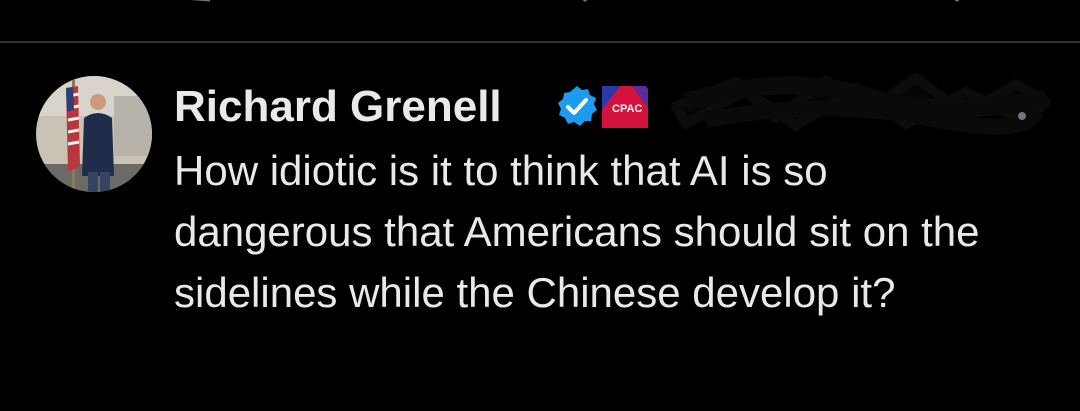 This screenshot has height=411, width=1080. I want to click on affiliate-badge-text: CPAC, so click(627, 109).